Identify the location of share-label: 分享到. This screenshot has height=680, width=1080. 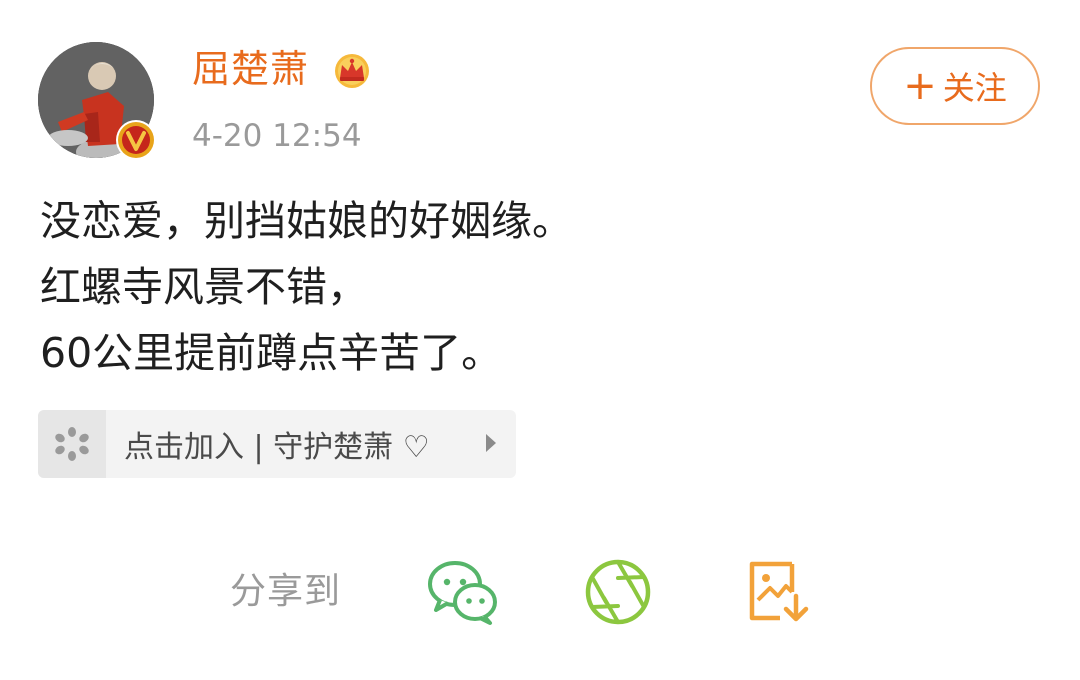
(286, 591).